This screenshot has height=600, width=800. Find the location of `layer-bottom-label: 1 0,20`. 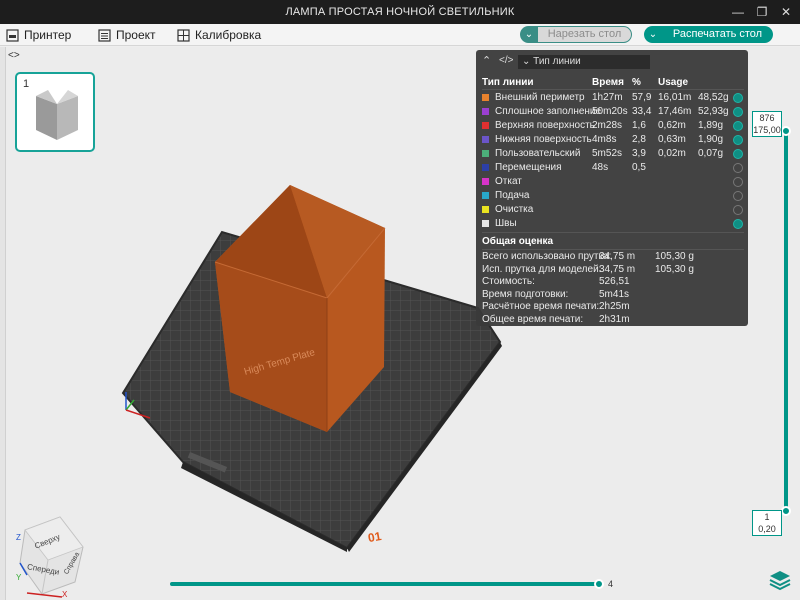

layer-bottom-label: 1 0,20 is located at coordinates (767, 523).